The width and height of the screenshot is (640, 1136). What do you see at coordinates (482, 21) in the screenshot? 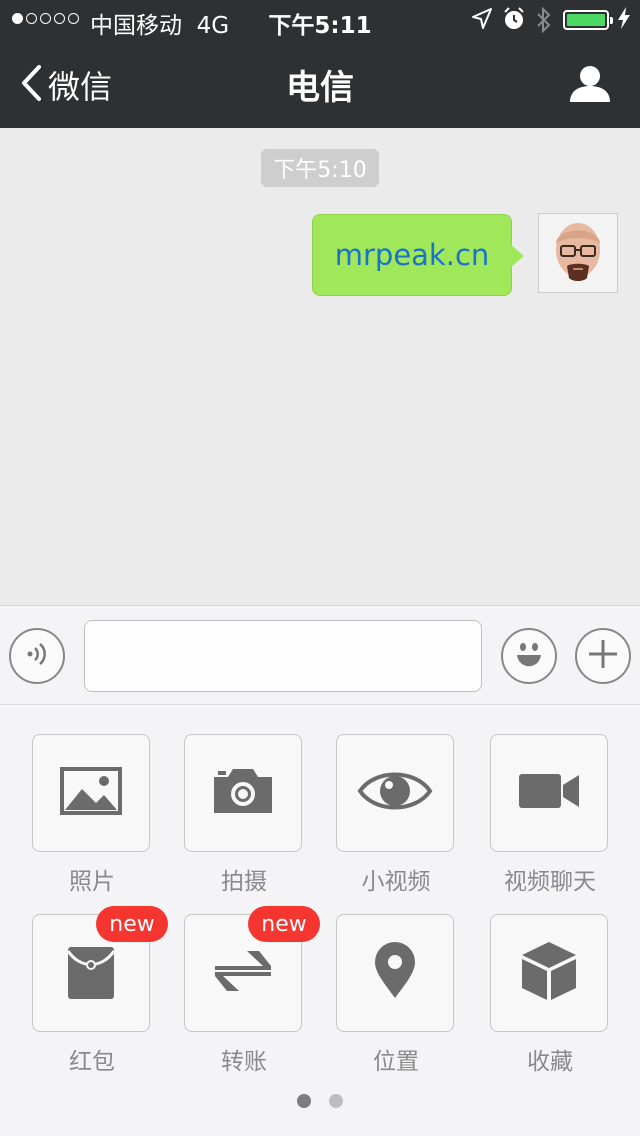
I see `location-arrow-icon` at bounding box center [482, 21].